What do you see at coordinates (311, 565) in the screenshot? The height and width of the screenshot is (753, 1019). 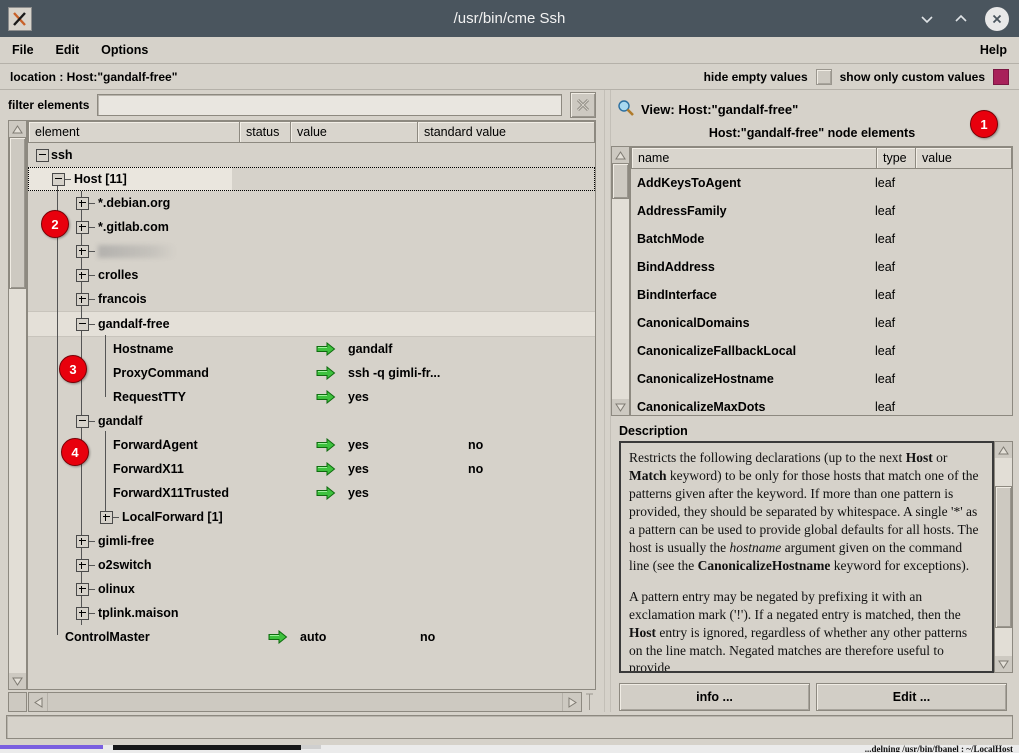 I see `tree-row: o2switch` at bounding box center [311, 565].